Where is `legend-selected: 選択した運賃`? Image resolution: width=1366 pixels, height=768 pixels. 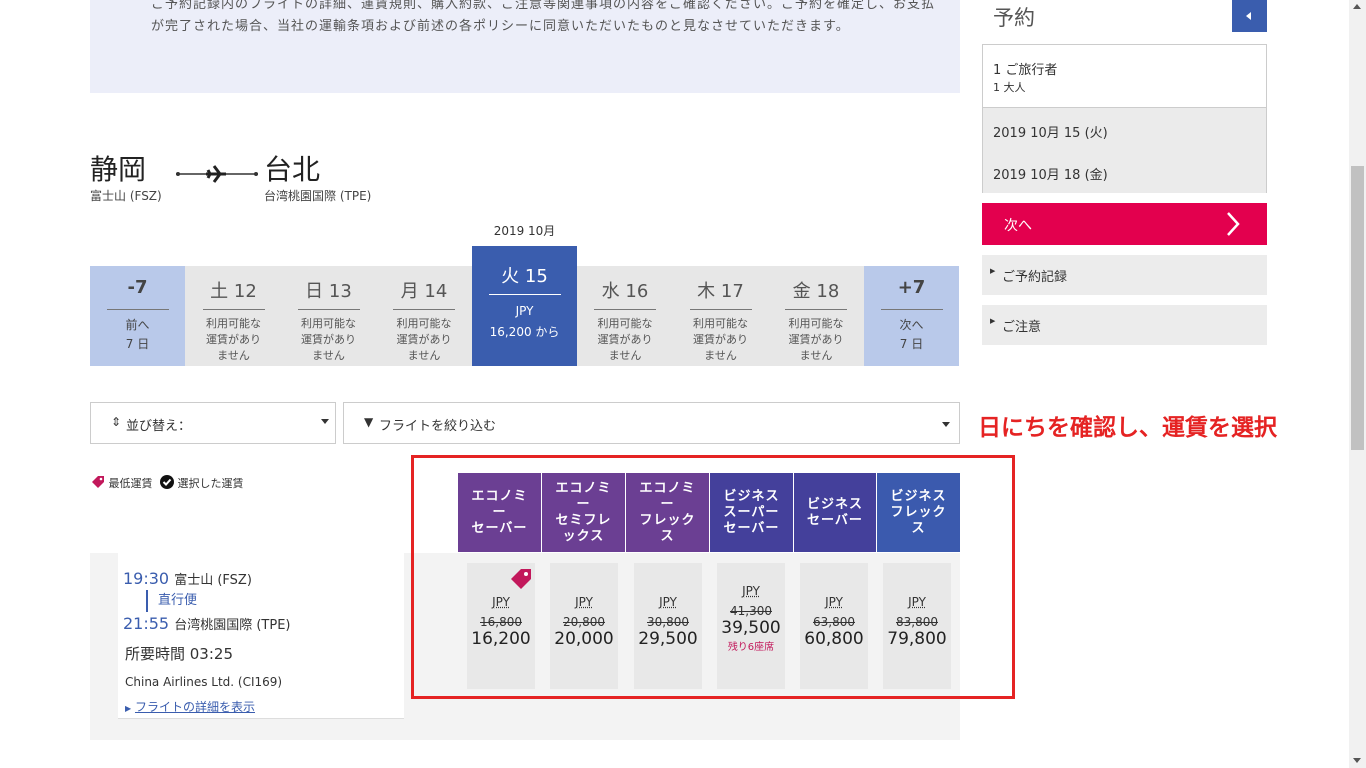
legend-selected: 選択した運賃 is located at coordinates (210, 483).